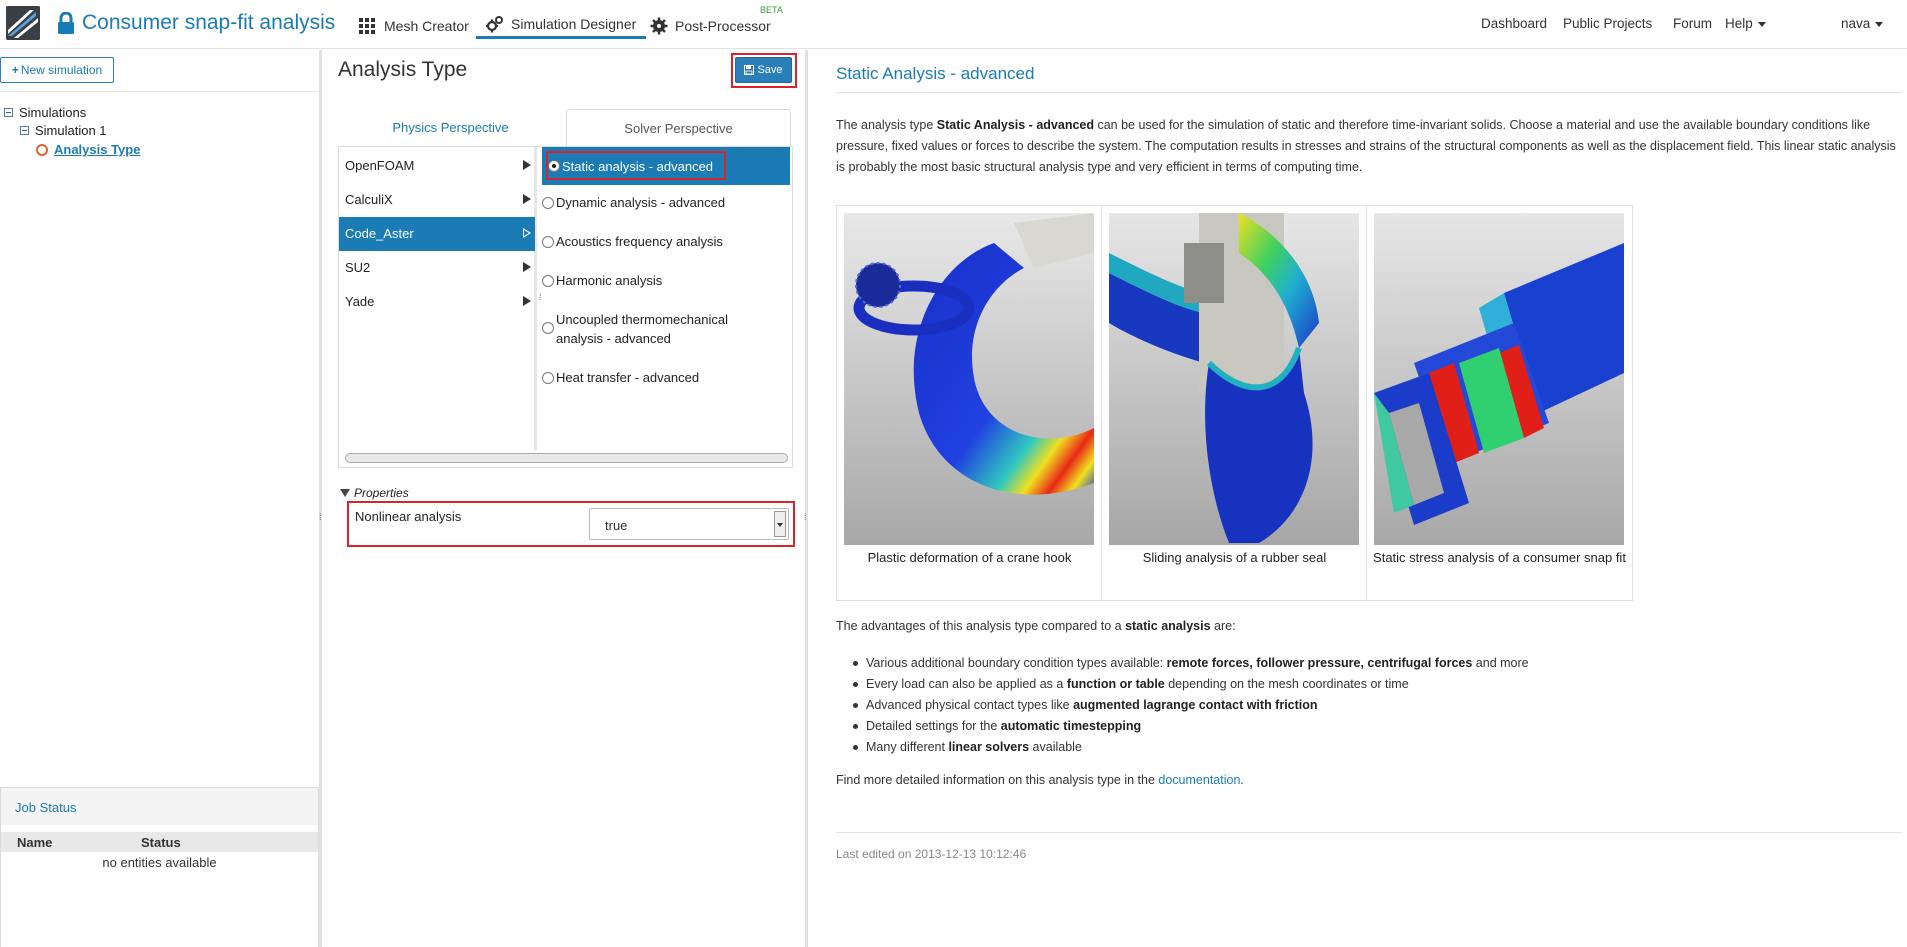 This screenshot has width=1907, height=947. What do you see at coordinates (1055, 747) in the screenshot?
I see `item-text: available` at bounding box center [1055, 747].